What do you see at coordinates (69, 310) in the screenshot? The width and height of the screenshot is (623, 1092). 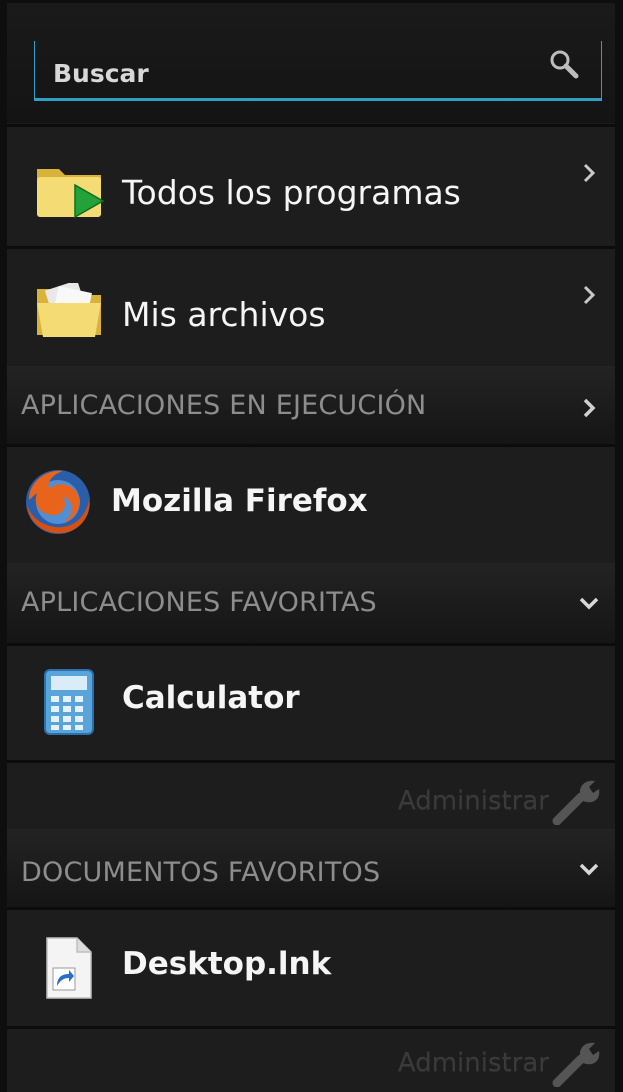 I see `folder-documents-icon` at bounding box center [69, 310].